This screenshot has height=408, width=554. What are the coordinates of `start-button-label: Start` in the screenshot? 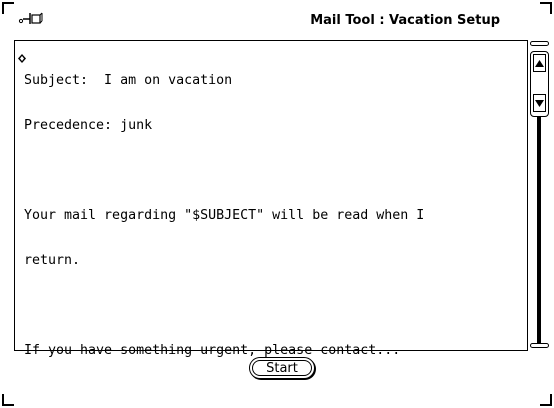 It's located at (282, 368).